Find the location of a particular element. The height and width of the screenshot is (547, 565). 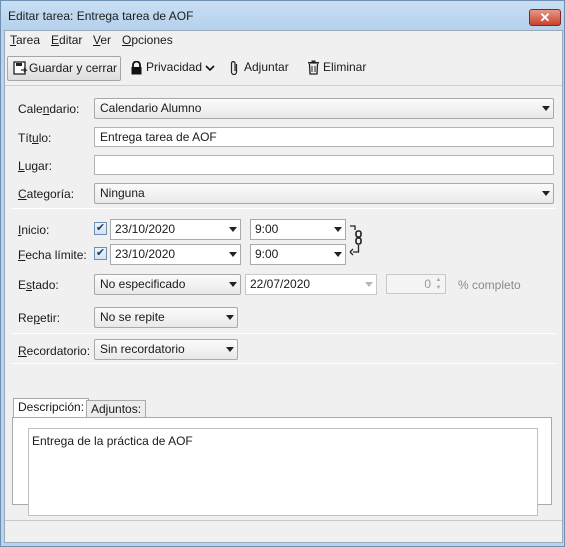

start-checkbox: ✔ is located at coordinates (100, 228).